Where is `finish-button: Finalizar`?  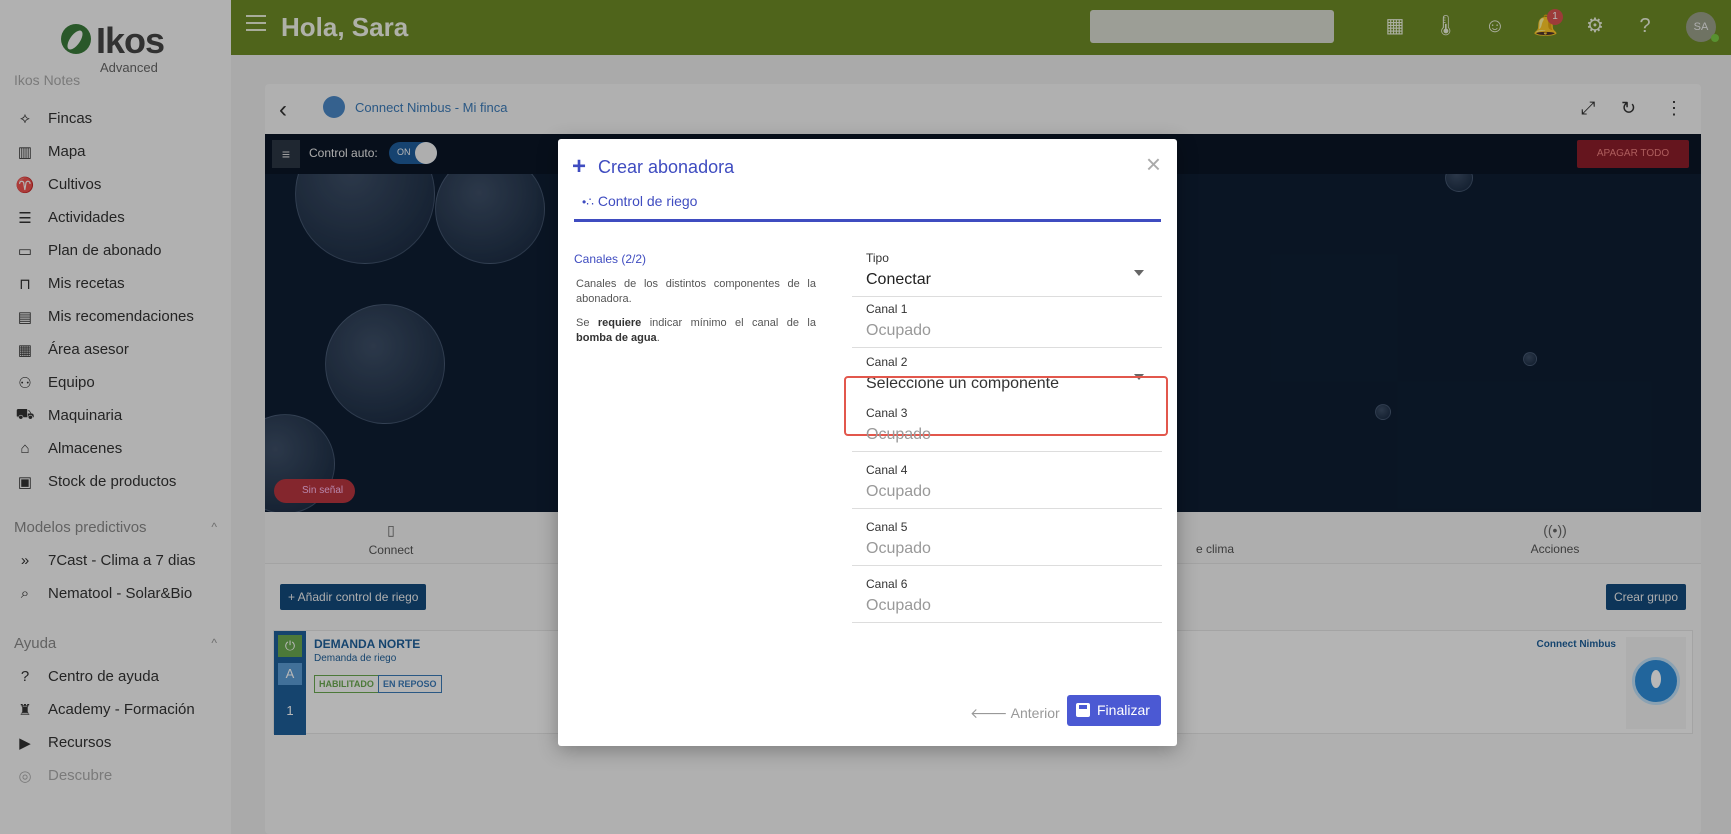 finish-button: Finalizar is located at coordinates (1114, 710).